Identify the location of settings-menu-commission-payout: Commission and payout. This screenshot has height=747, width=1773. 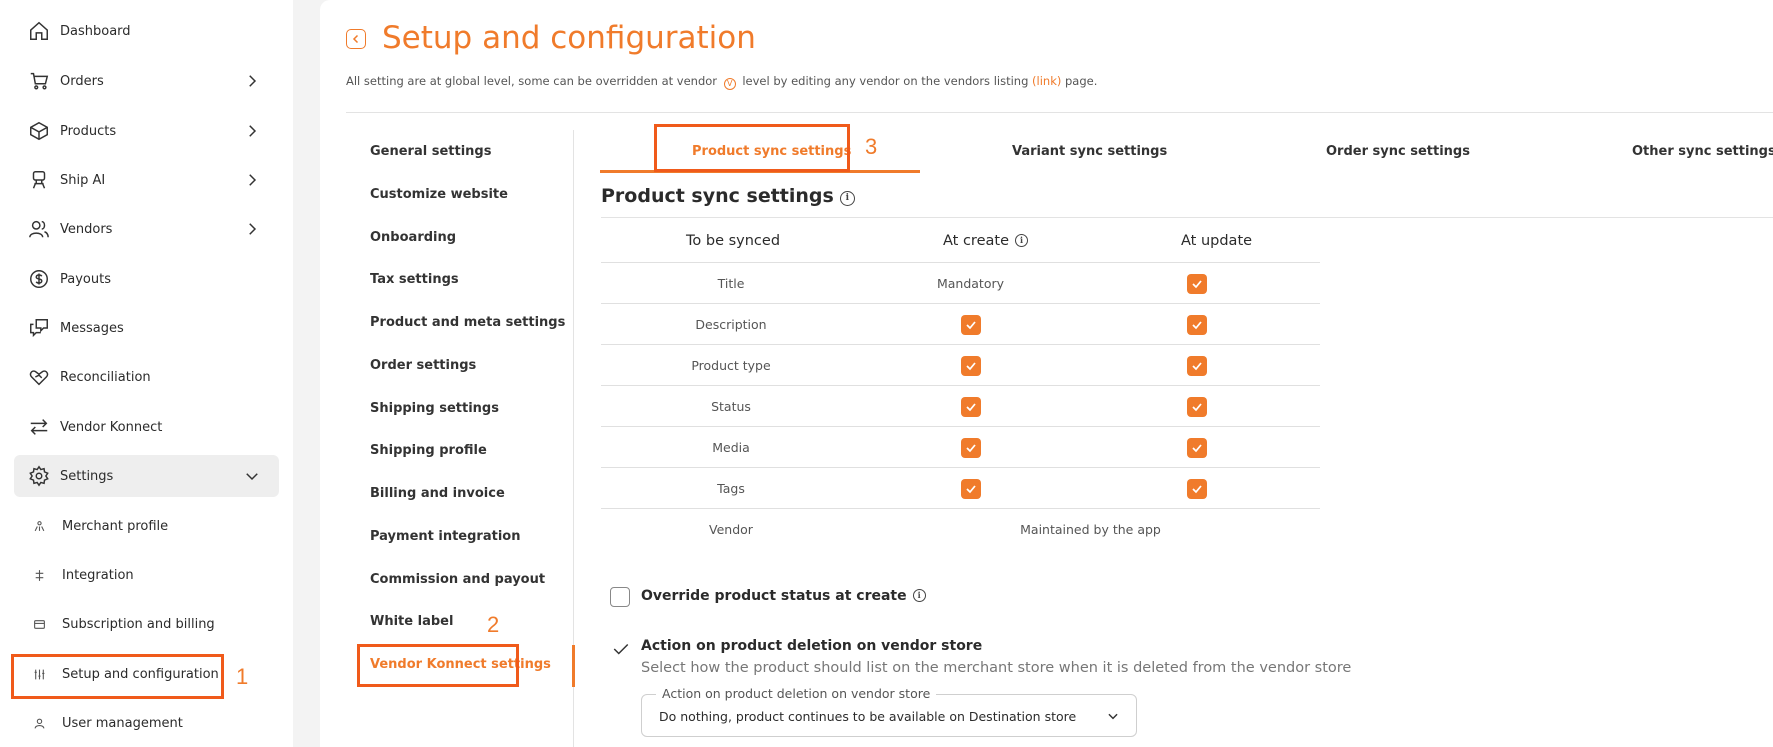
(457, 579).